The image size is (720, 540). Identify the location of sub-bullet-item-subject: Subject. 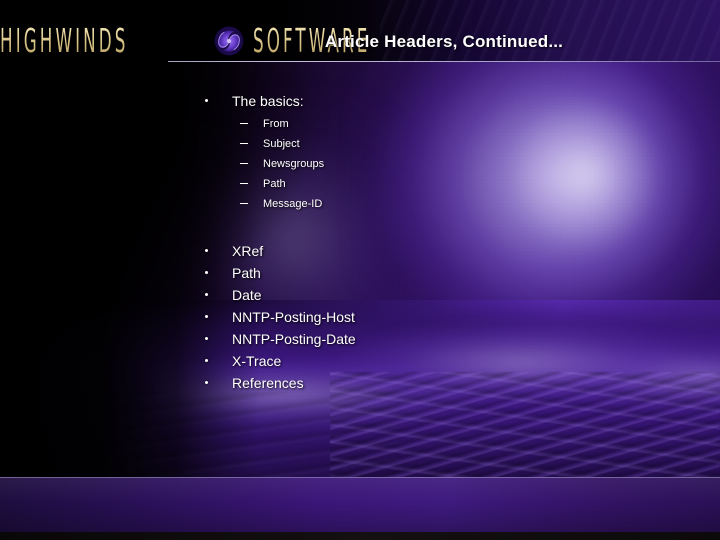
(360, 144).